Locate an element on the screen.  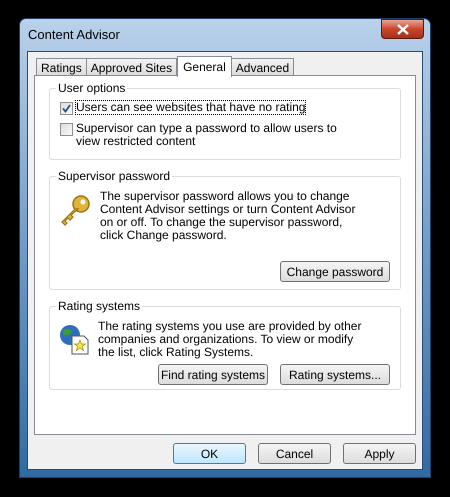
push-button: Cancel is located at coordinates (294, 453).